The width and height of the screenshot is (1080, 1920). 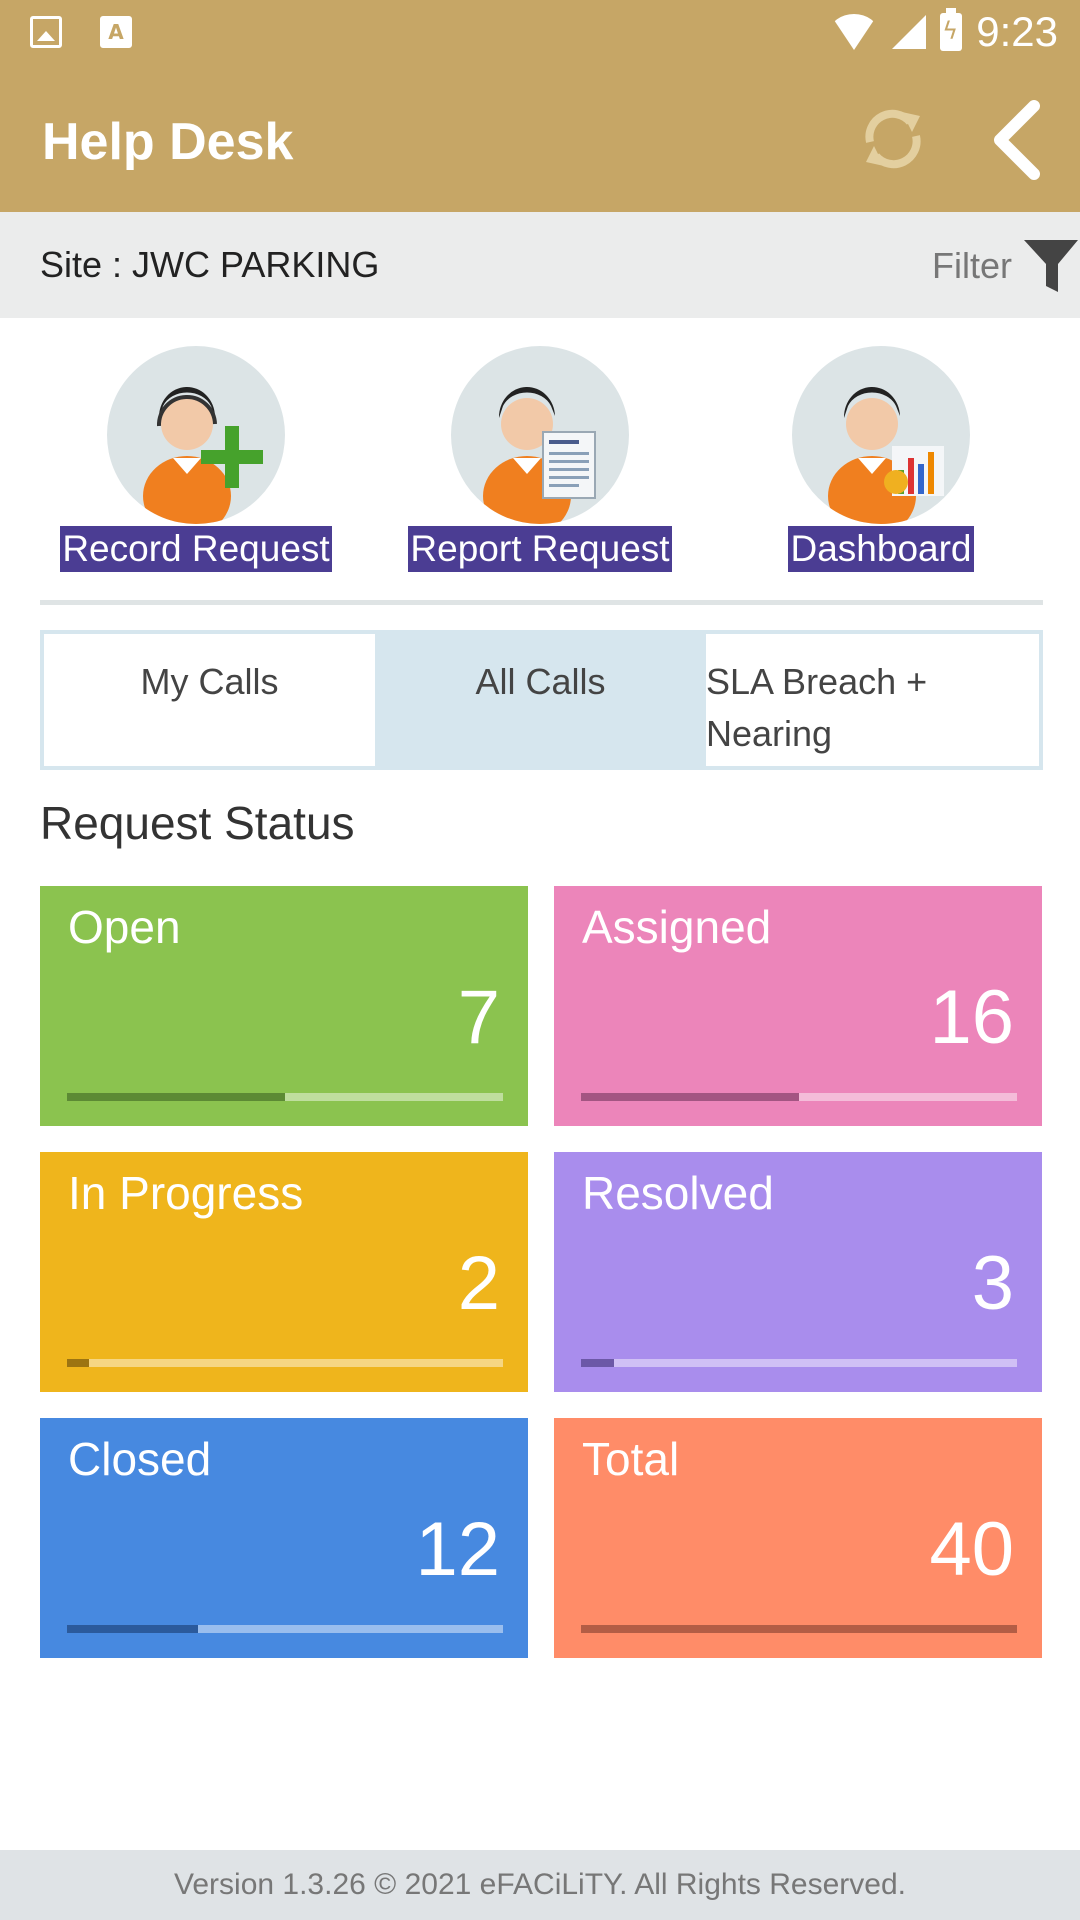 I want to click on funnel-icon, so click(x=1051, y=266).